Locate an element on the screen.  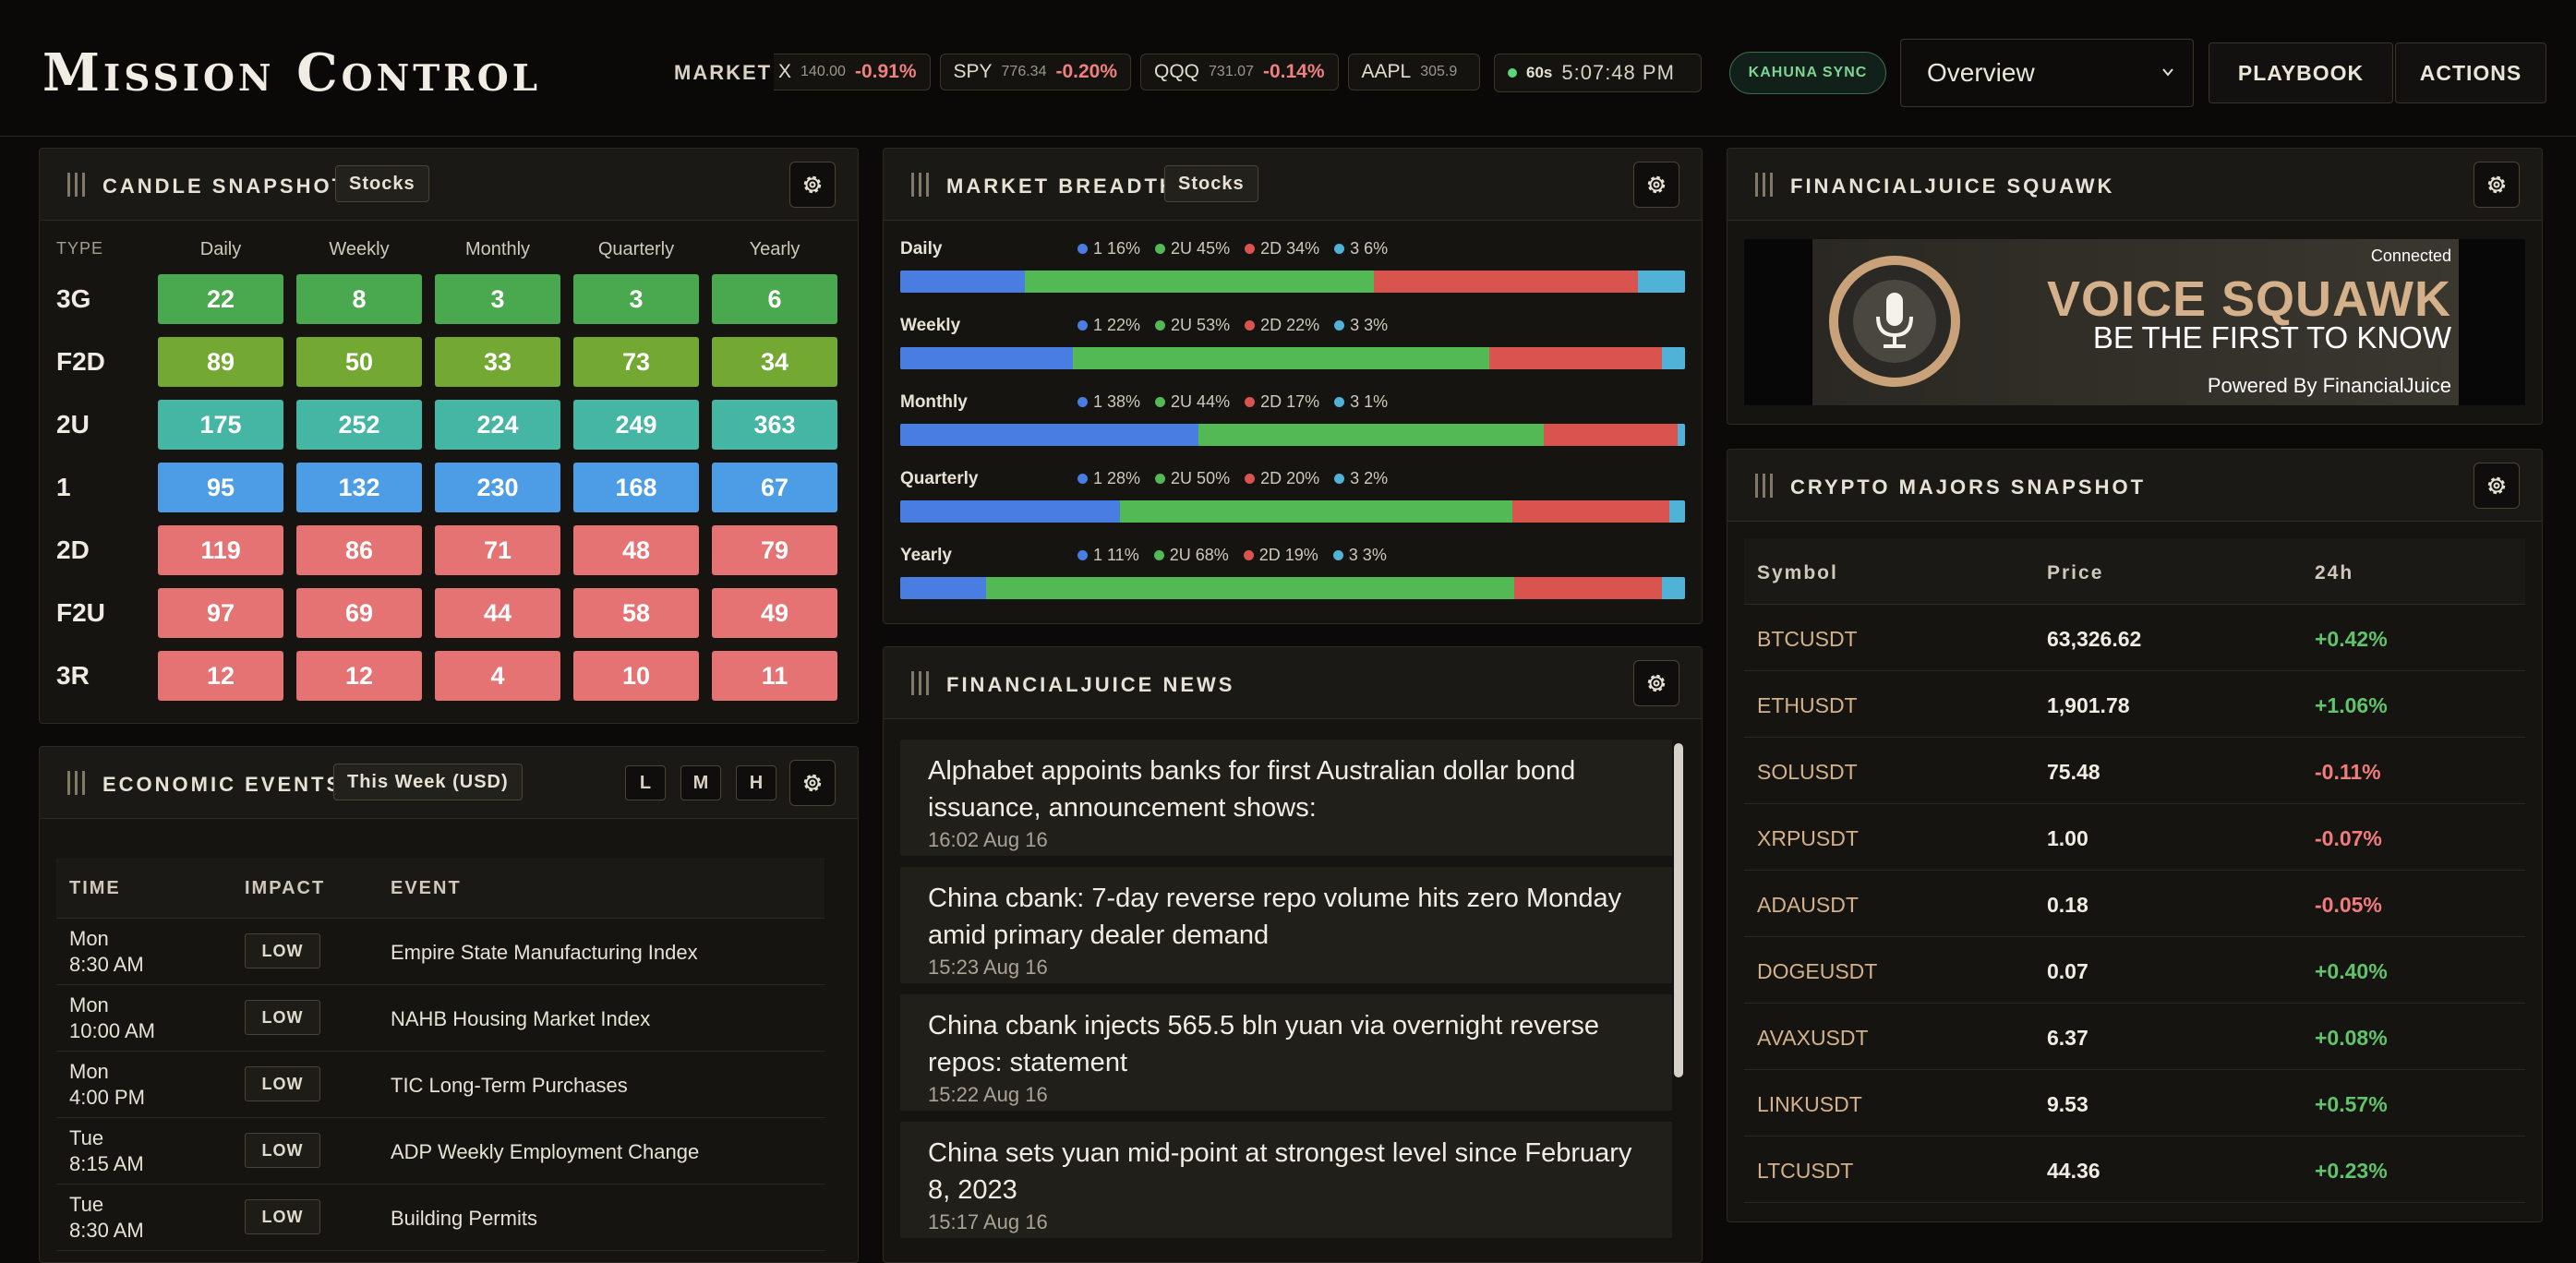
news-scrollbar-thumb is located at coordinates (1678, 910).